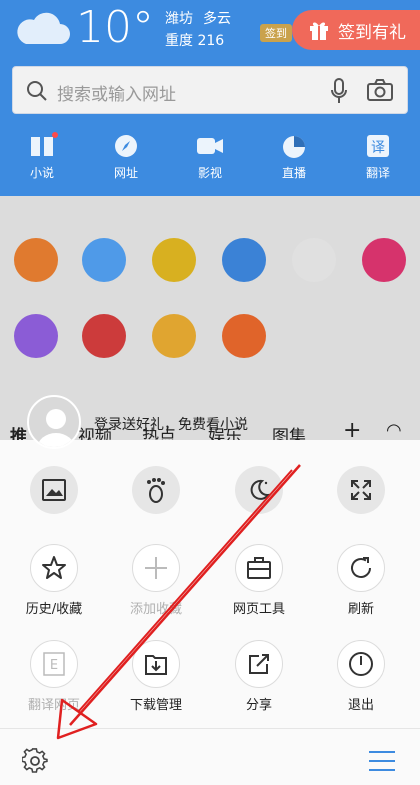 Image resolution: width=420 pixels, height=785 pixels. I want to click on add-favorite-label: 添加收藏, so click(155, 609).